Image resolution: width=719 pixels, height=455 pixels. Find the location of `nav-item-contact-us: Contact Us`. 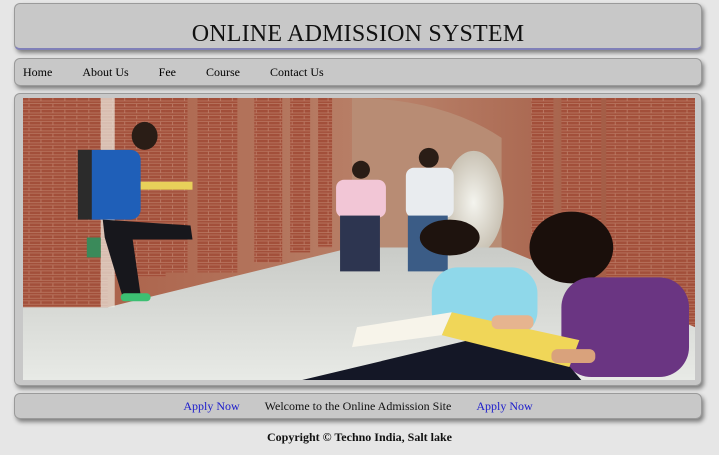

nav-item-contact-us: Contact Us is located at coordinates (297, 72).